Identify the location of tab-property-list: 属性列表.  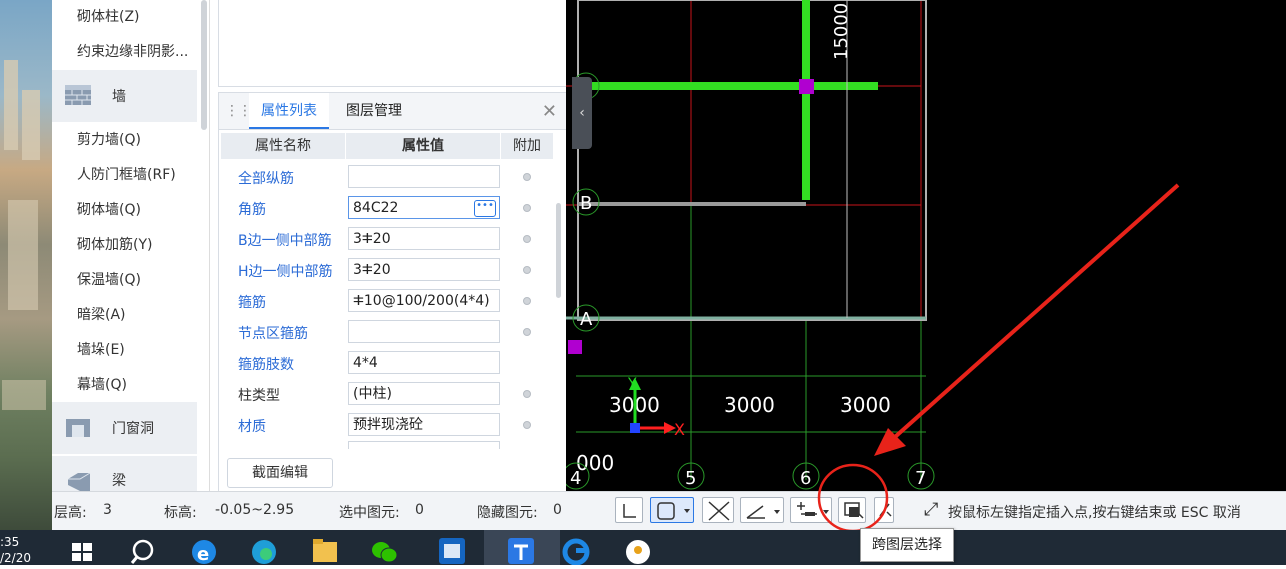
(289, 111).